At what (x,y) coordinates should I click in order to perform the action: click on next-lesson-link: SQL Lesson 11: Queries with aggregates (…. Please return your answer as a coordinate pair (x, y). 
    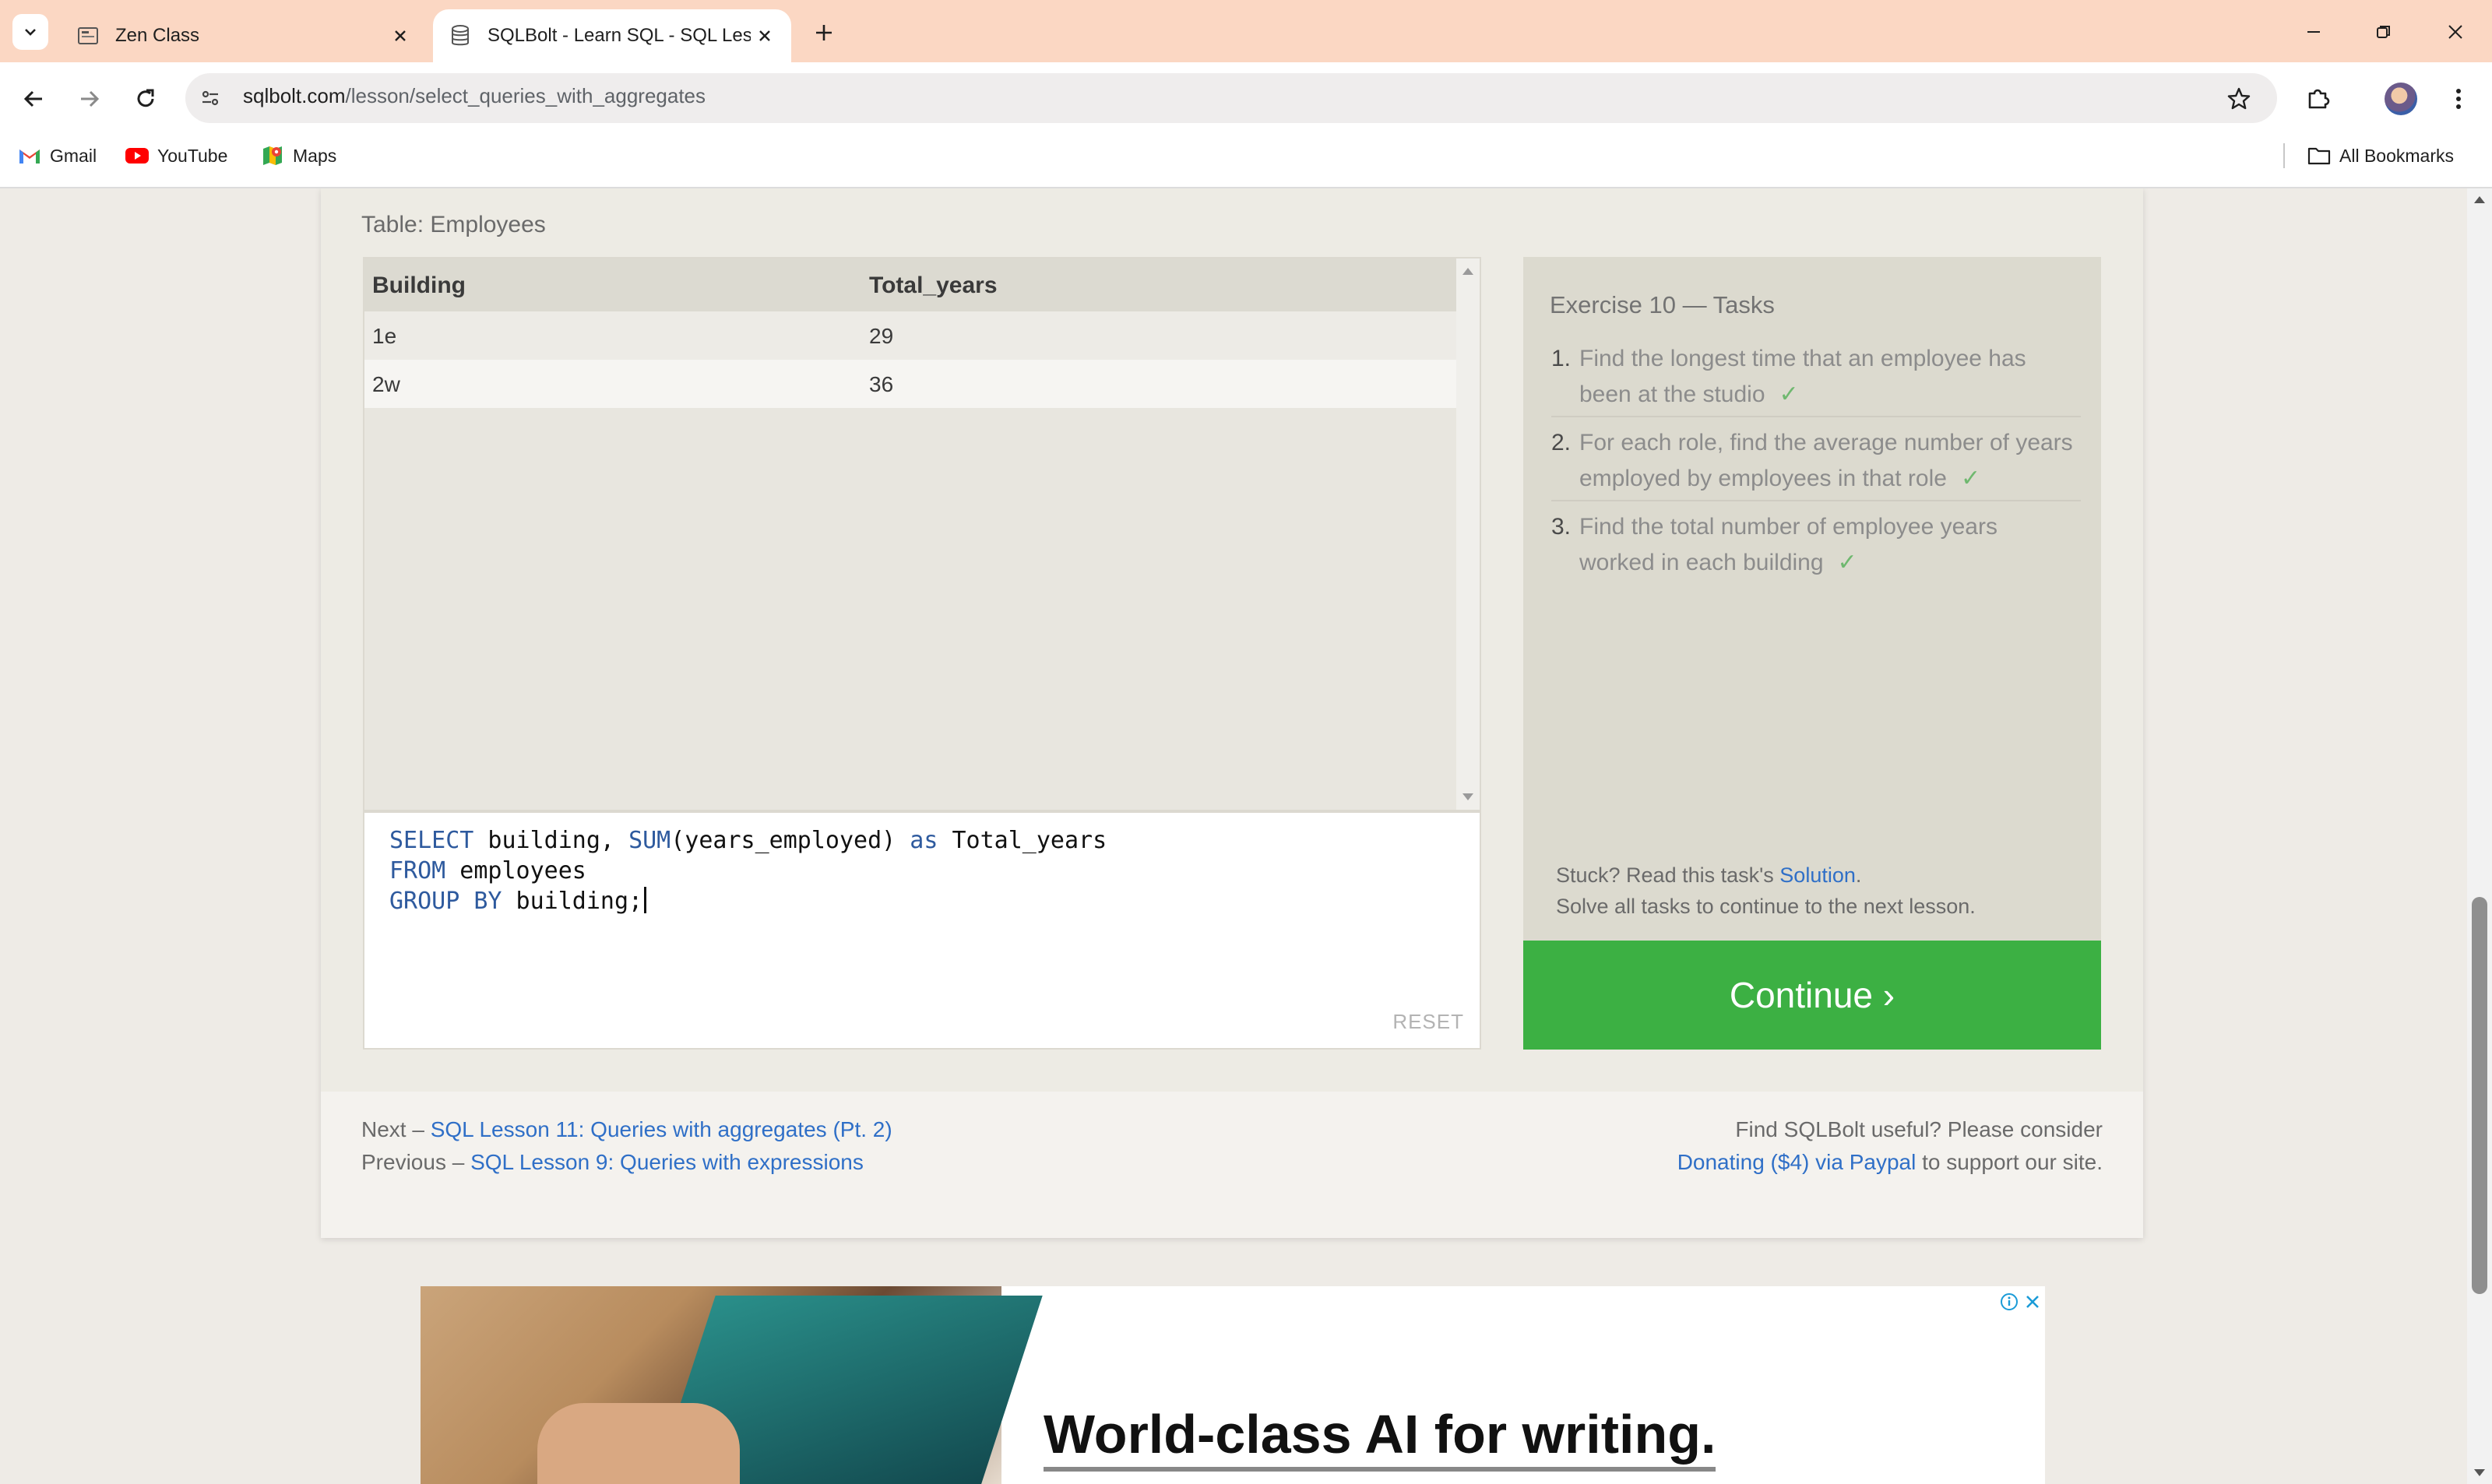
    Looking at the image, I should click on (662, 1129).